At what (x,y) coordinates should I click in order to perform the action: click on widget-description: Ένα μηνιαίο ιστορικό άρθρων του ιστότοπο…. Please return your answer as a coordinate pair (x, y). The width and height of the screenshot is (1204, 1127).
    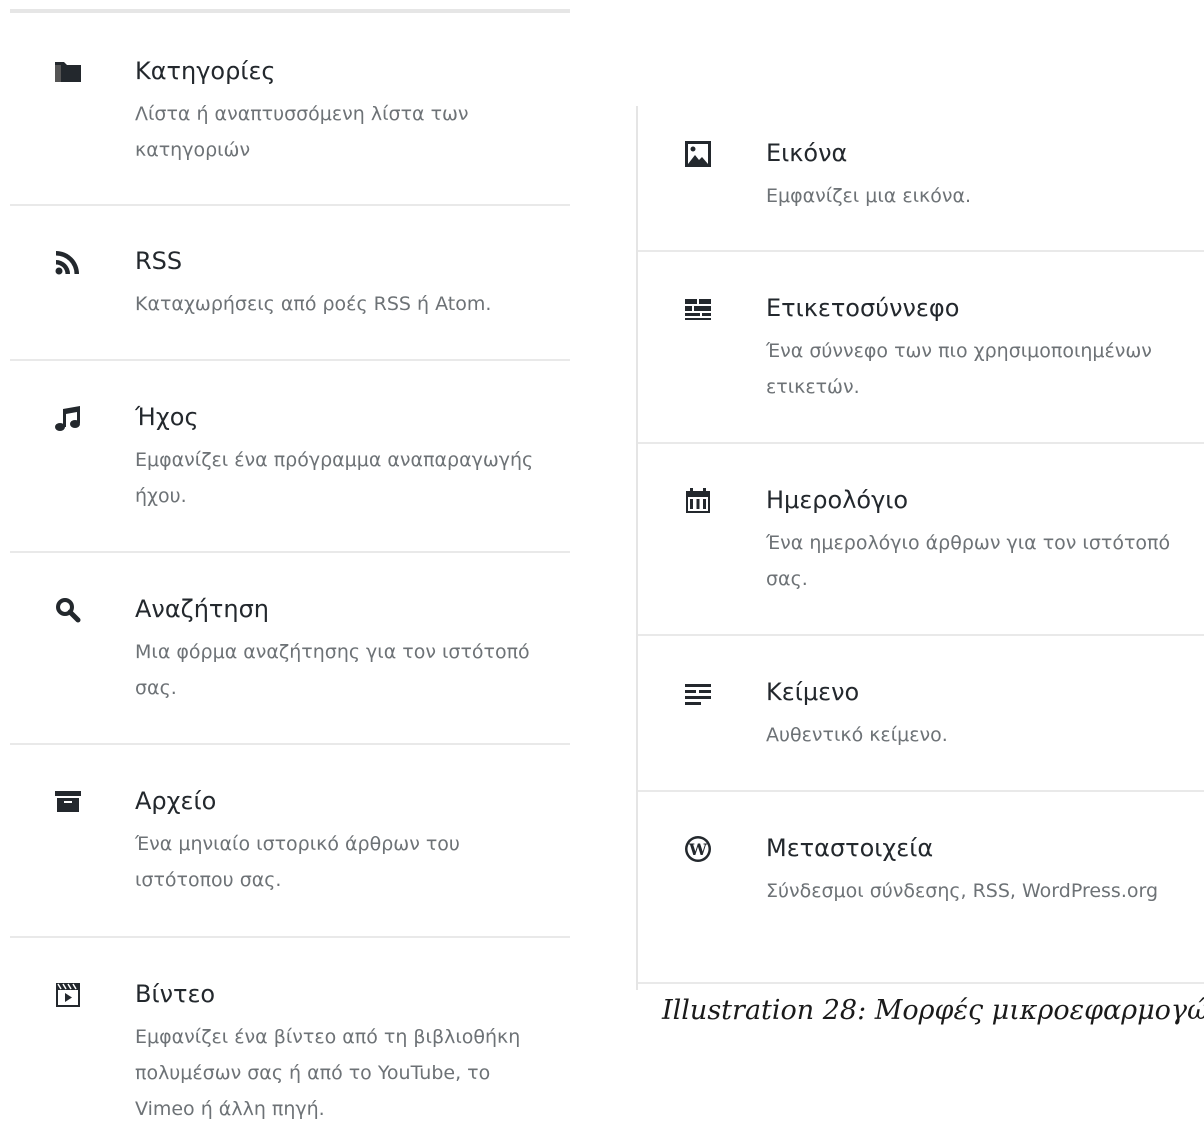
    Looking at the image, I should click on (297, 862).